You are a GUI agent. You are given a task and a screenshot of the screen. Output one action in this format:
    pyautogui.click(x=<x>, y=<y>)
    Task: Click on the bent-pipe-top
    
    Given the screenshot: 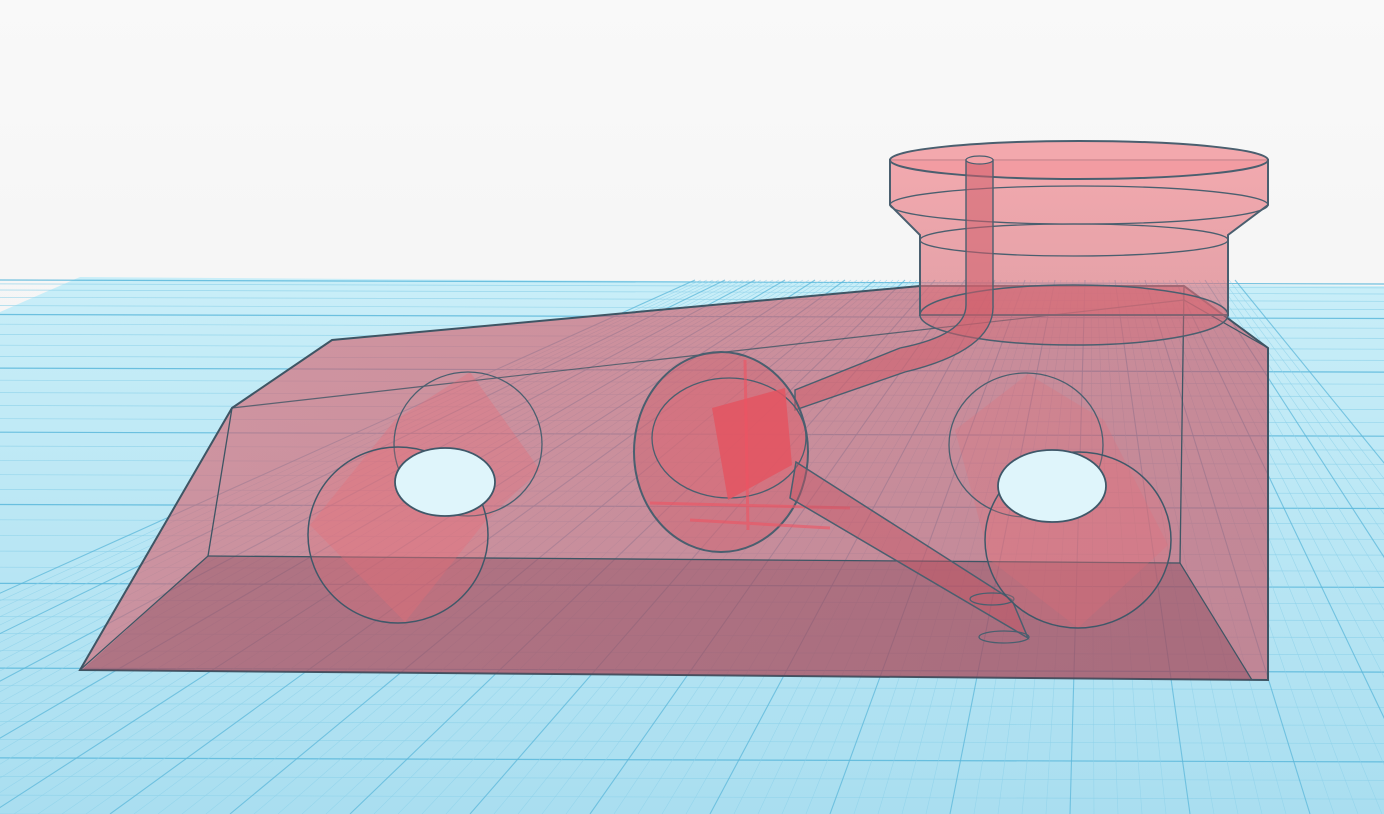 What is the action you would take?
    pyautogui.click(x=979, y=160)
    